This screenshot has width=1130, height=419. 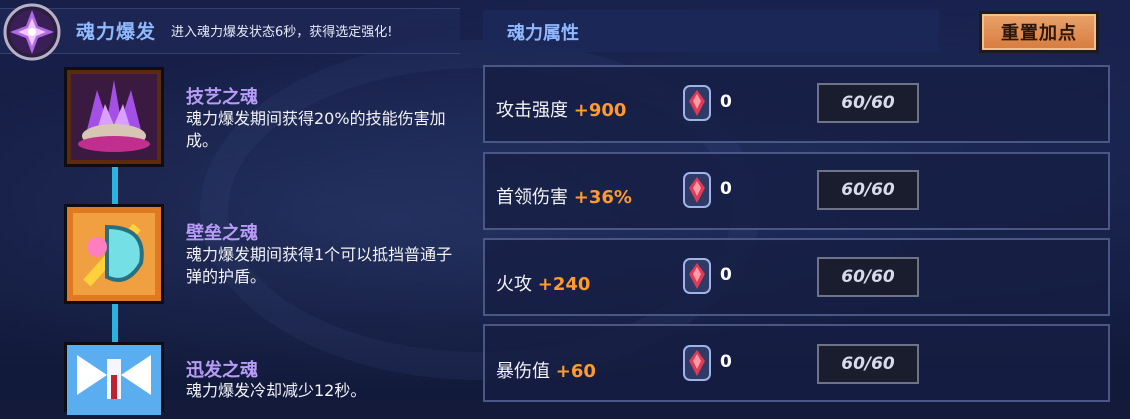 I want to click on blue-winged-icon, so click(x=114, y=380).